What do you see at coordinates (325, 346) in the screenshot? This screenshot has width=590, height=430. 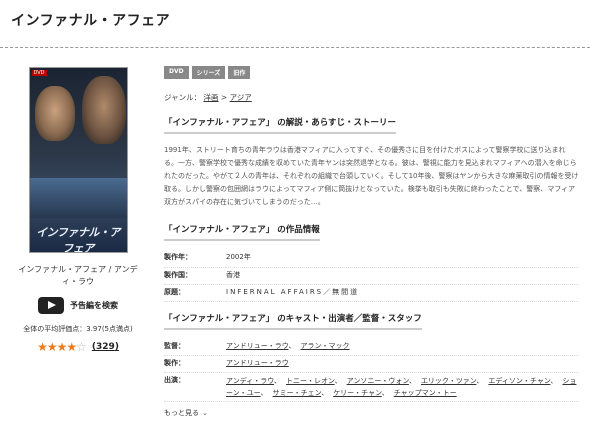 I see `person-link: アラン・マック` at bounding box center [325, 346].